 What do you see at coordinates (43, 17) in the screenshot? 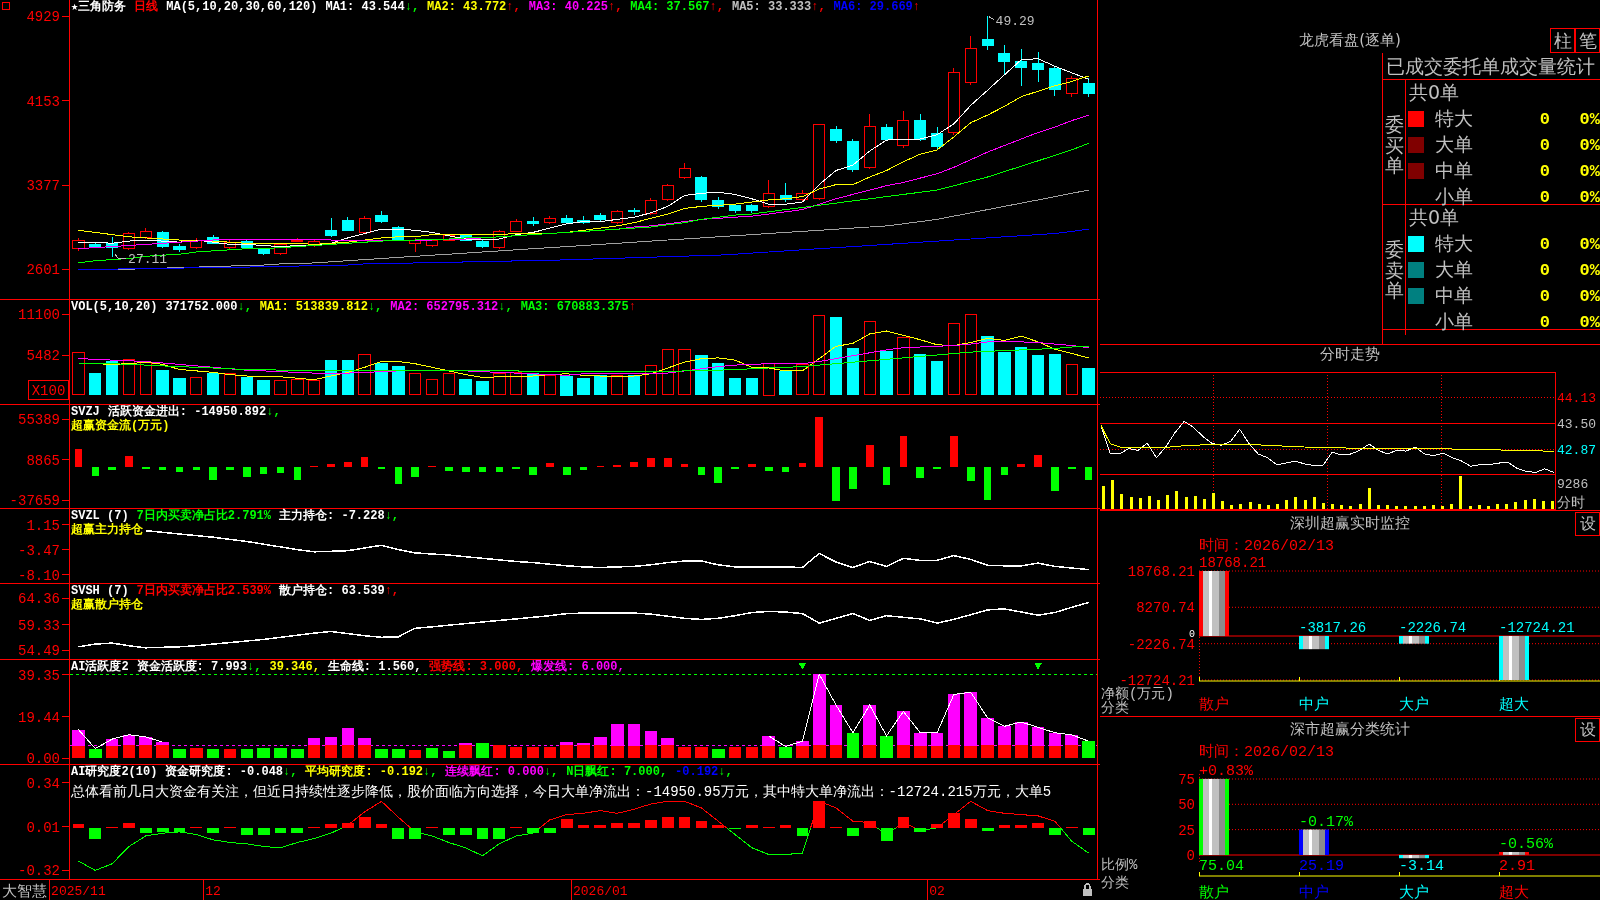
I see `axis-label: 4929` at bounding box center [43, 17].